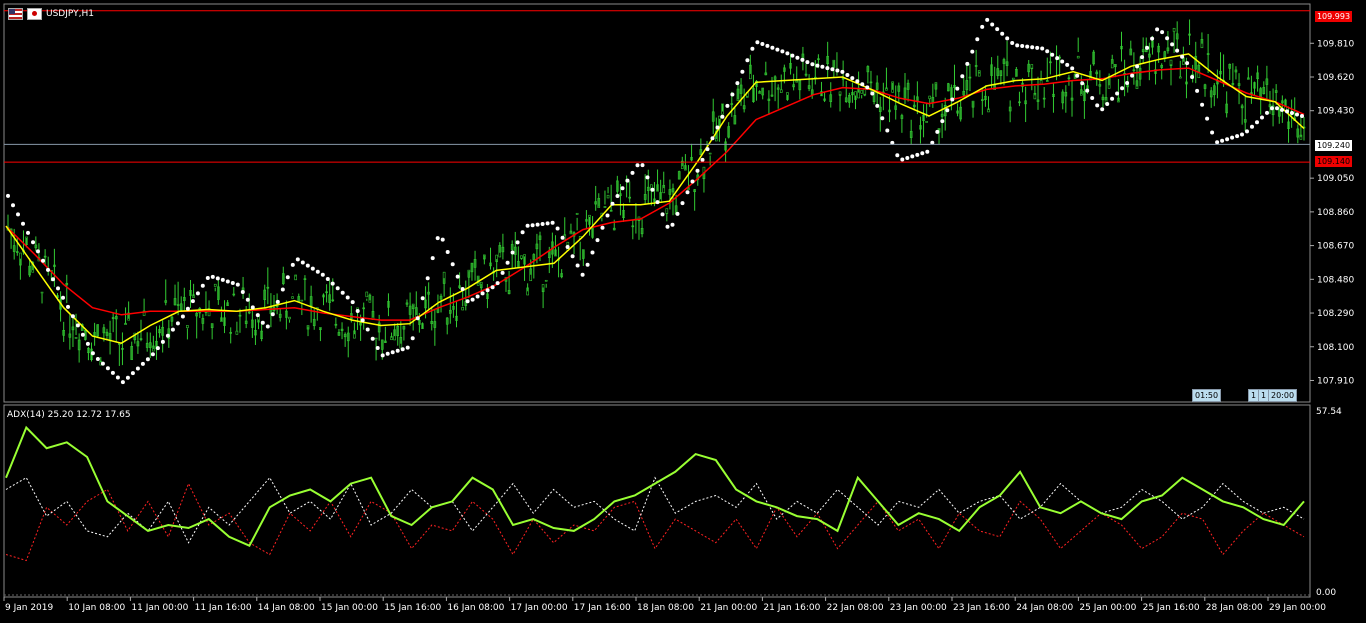 The height and width of the screenshot is (623, 1366). What do you see at coordinates (1283, 395) in the screenshot?
I see `period-badge-4: 20:00` at bounding box center [1283, 395].